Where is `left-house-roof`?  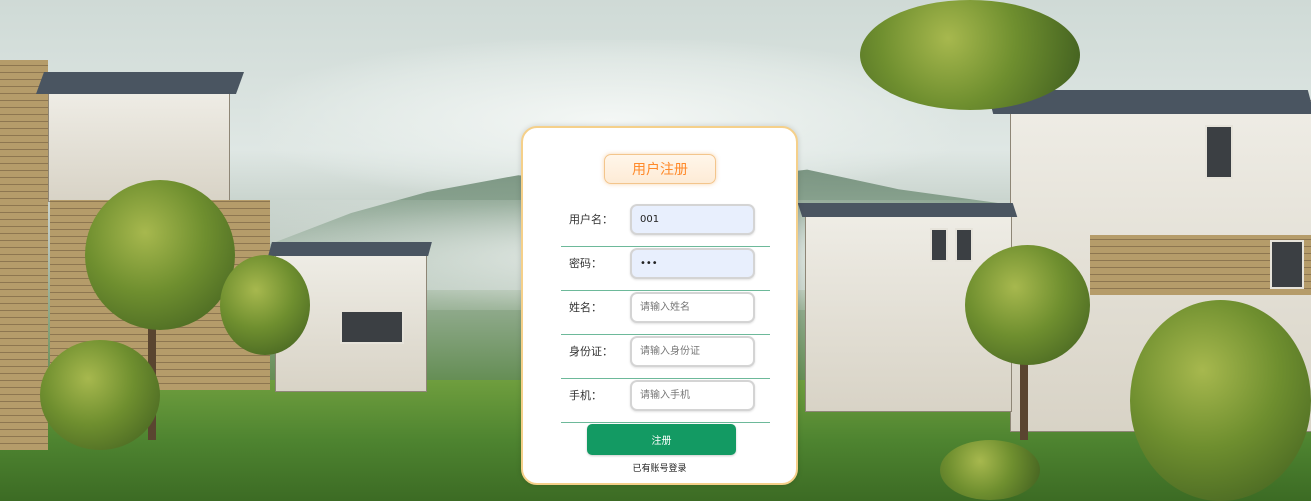
left-house-roof is located at coordinates (140, 83).